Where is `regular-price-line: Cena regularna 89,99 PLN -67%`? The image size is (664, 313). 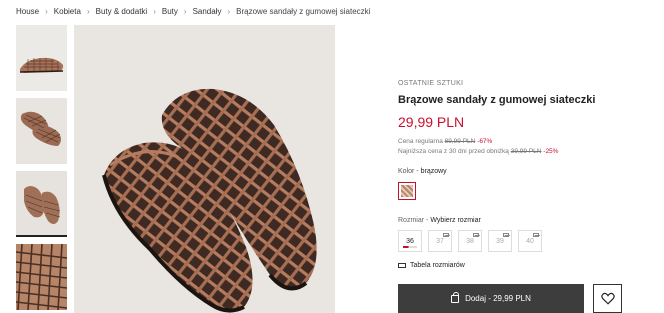
regular-price-line: Cena regularna 89,99 PLN -67% is located at coordinates (523, 141).